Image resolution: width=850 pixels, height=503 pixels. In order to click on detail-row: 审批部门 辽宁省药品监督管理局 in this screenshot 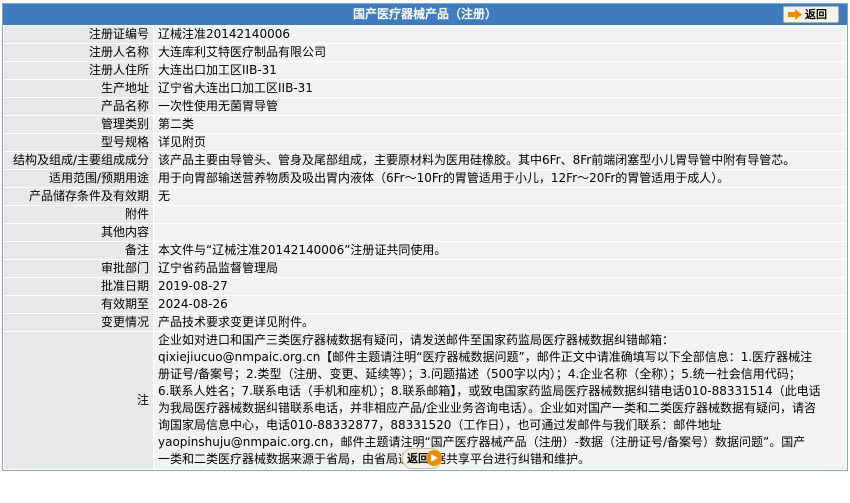, I will do `click(425, 268)`.